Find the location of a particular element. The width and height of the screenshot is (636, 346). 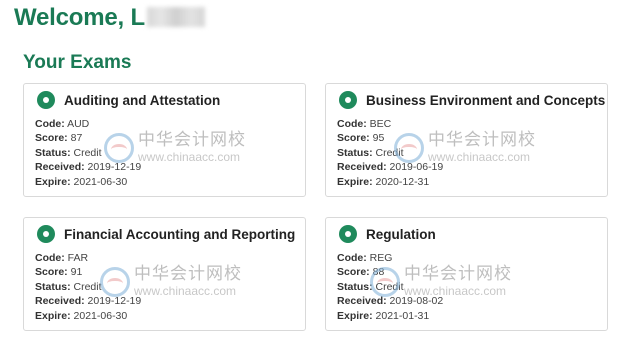

exam-code: BEC is located at coordinates (380, 124).